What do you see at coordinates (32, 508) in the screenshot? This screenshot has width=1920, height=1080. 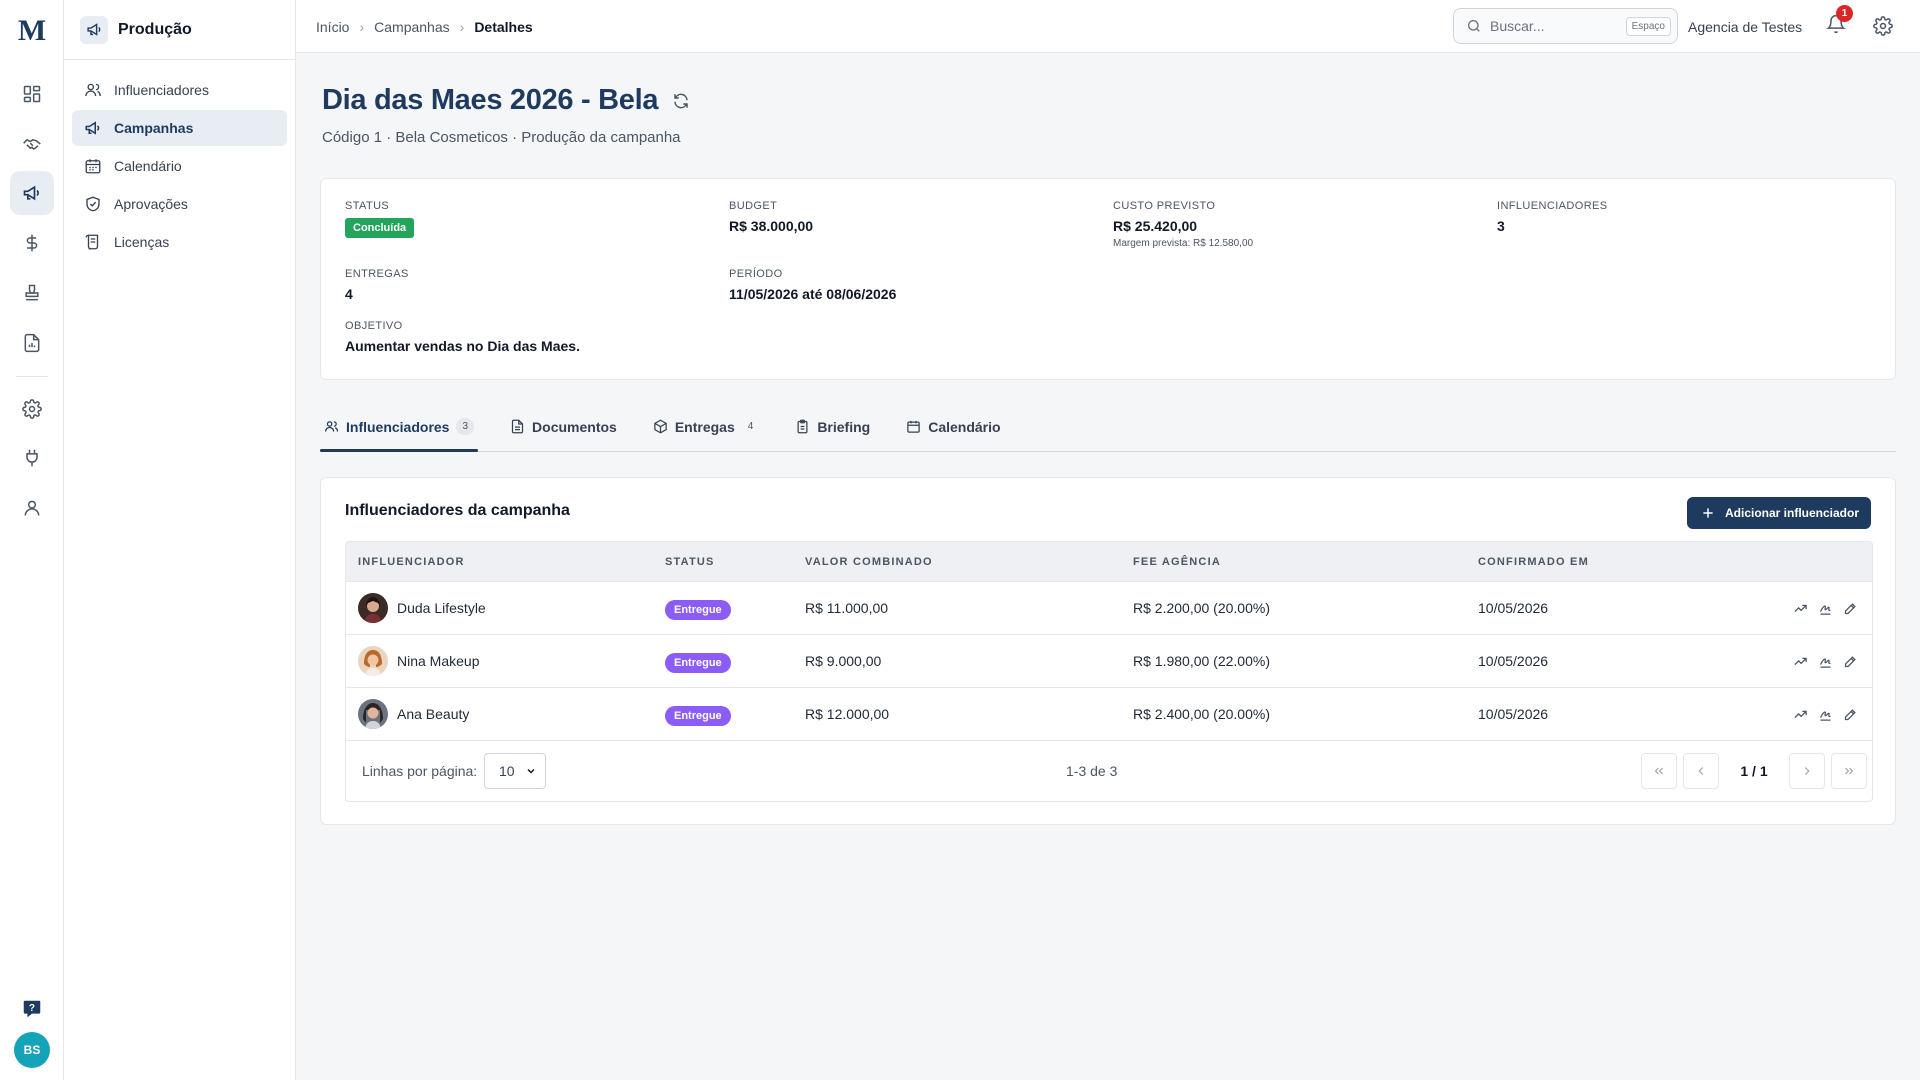 I see `user-icon` at bounding box center [32, 508].